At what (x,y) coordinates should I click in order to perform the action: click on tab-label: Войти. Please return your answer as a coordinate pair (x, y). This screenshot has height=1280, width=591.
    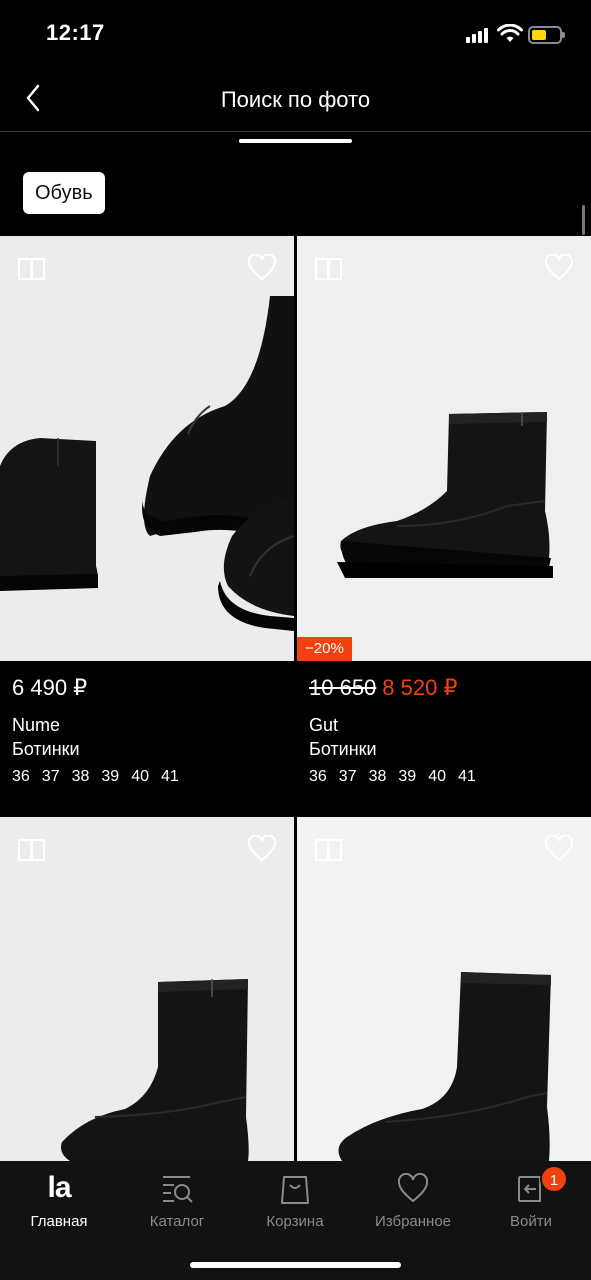
    Looking at the image, I should click on (531, 1221).